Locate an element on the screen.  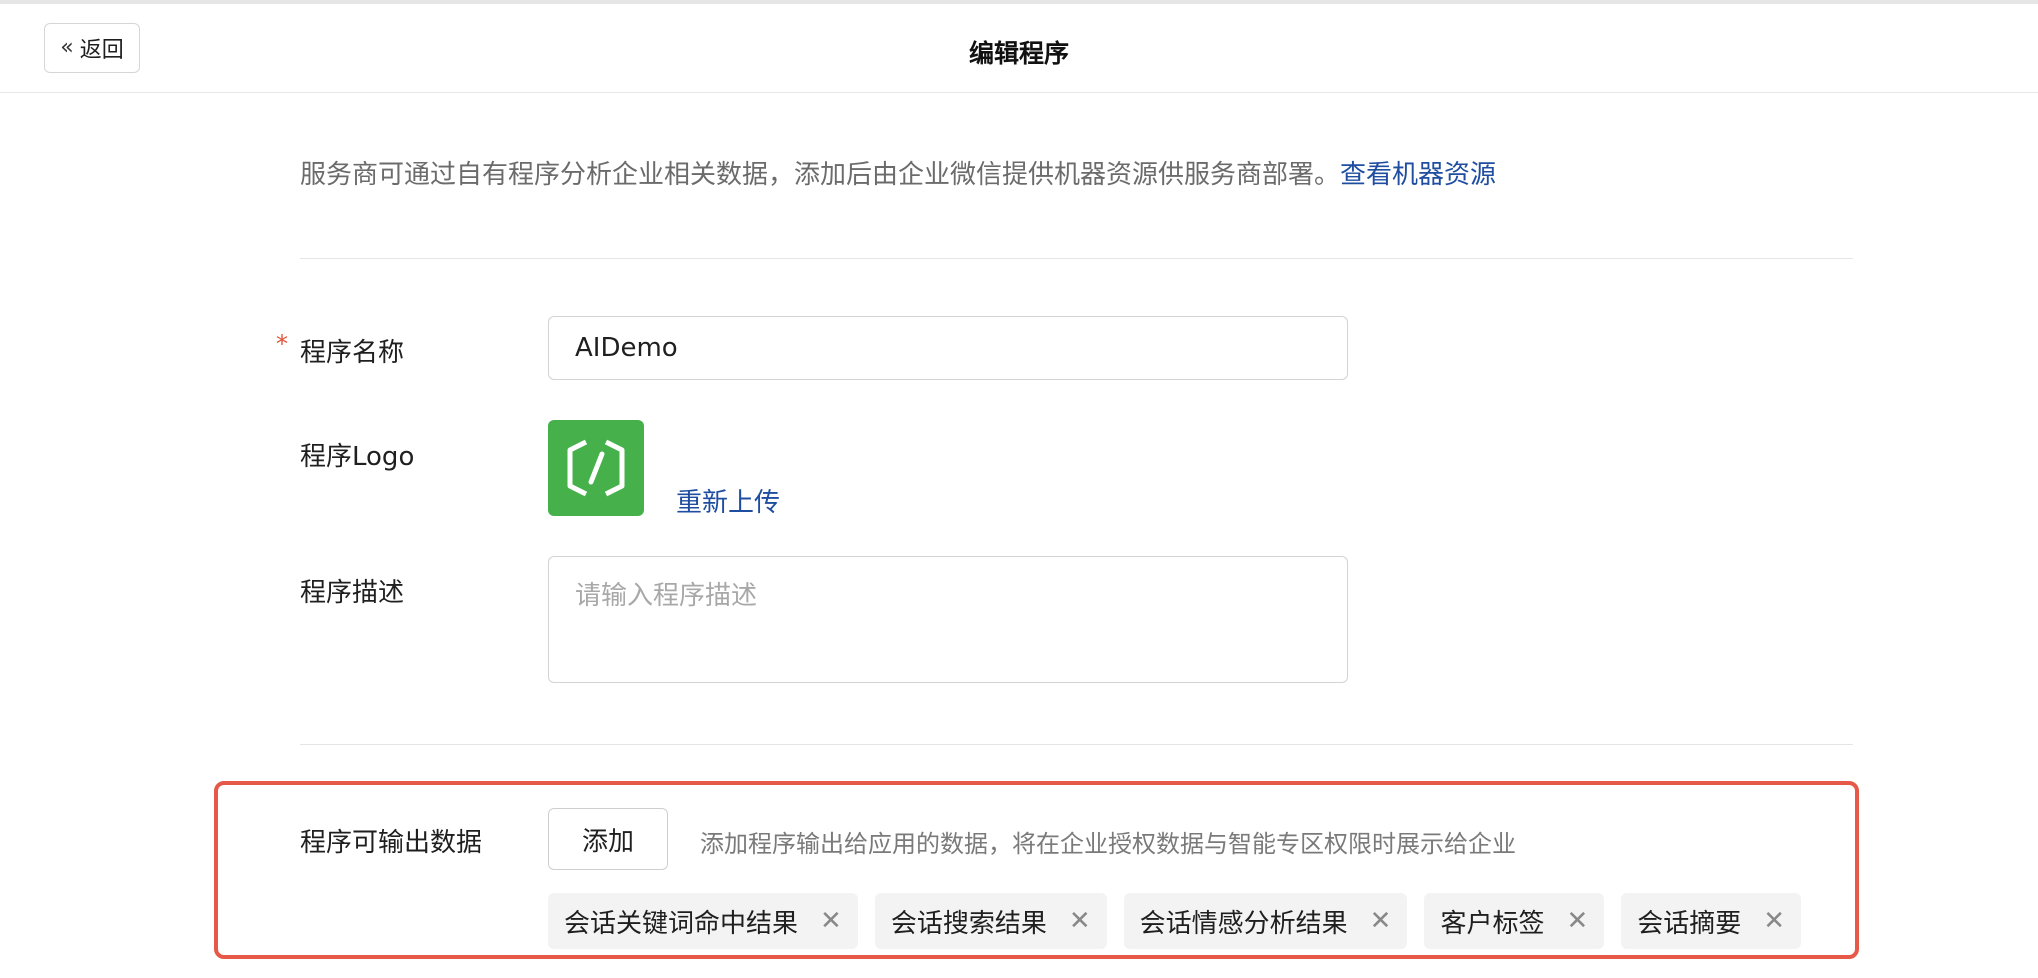
output-tag: 会话关键词命中结果 ✕ is located at coordinates (703, 921).